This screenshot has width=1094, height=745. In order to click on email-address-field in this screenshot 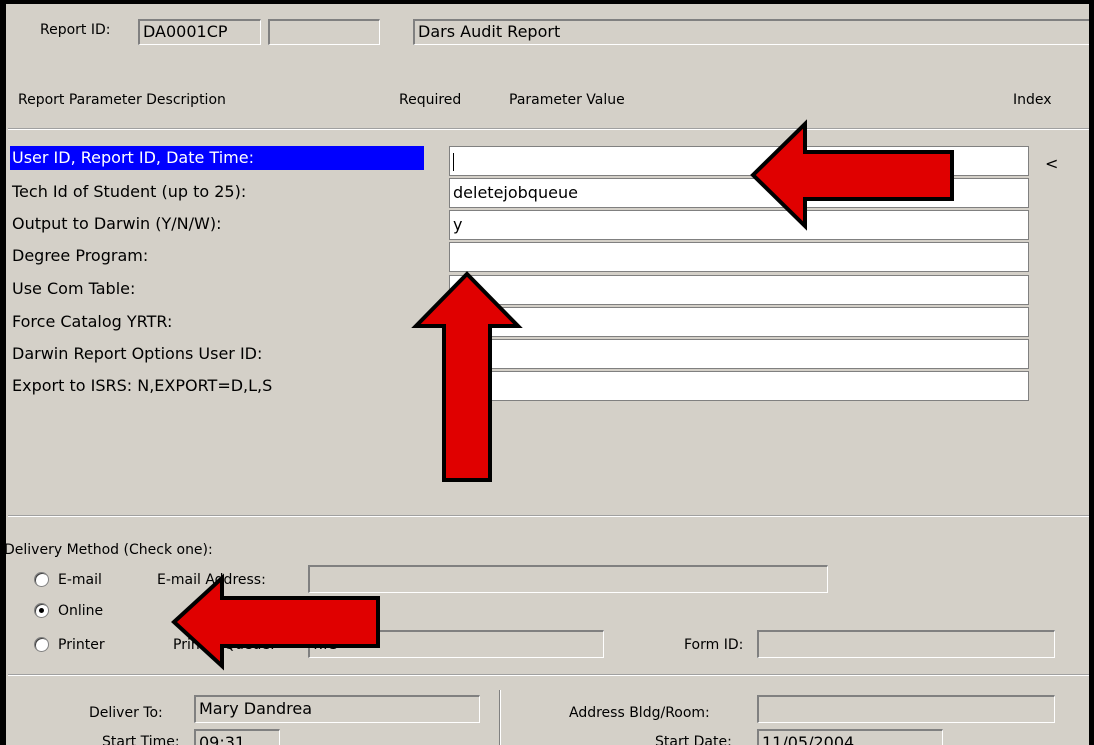, I will do `click(568, 579)`.